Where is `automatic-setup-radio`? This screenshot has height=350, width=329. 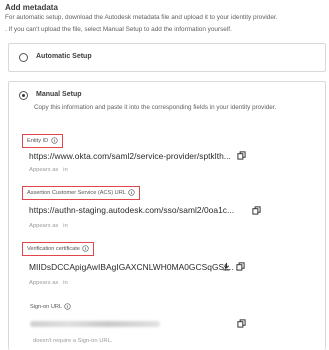 automatic-setup-radio is located at coordinates (23, 57).